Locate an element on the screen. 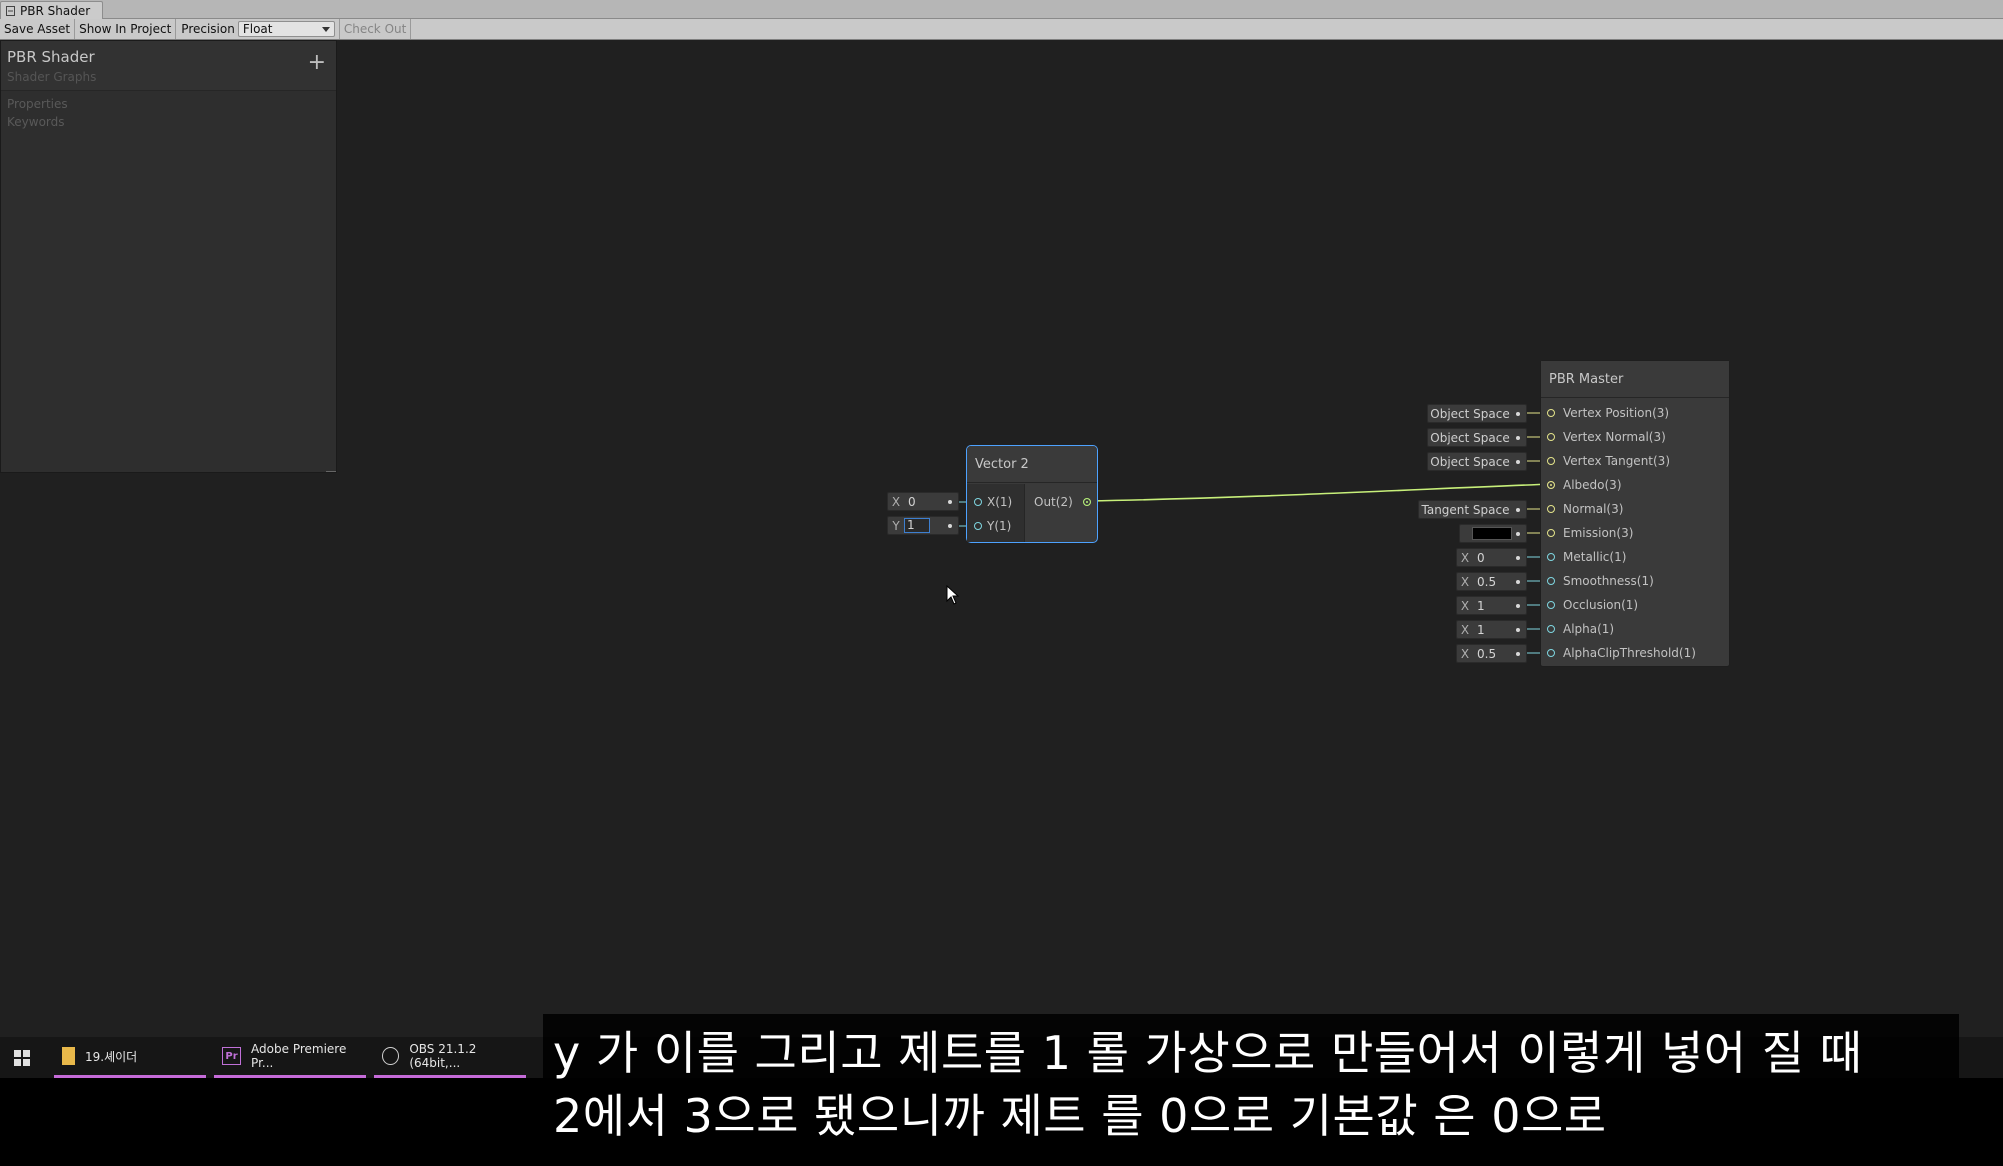 Image resolution: width=2003 pixels, height=1166 pixels. taskbar-item-label: 19.셰이더 is located at coordinates (111, 1056).